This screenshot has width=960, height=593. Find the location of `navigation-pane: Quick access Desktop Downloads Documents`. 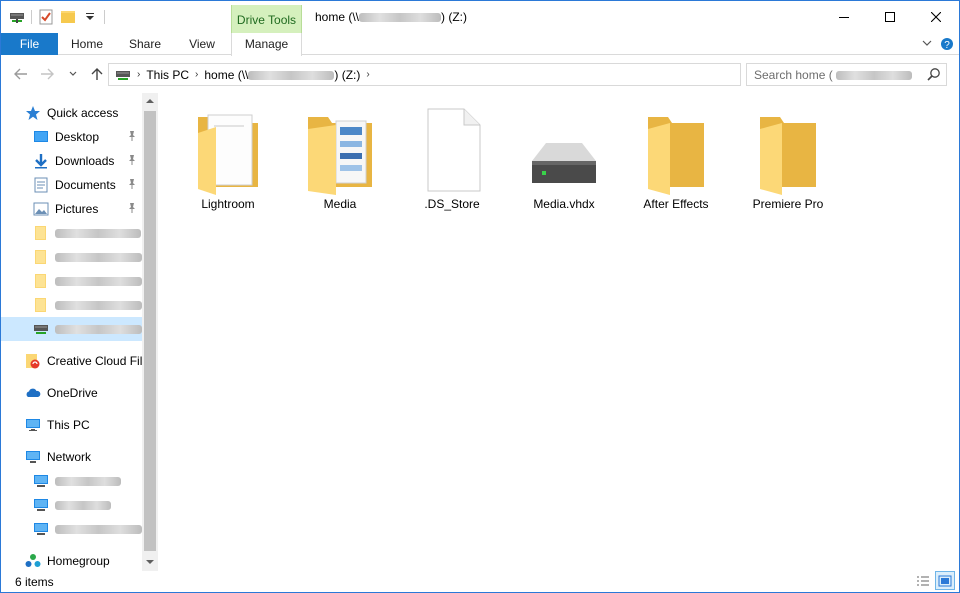

navigation-pane: Quick access Desktop Downloads Documents is located at coordinates (79, 332).